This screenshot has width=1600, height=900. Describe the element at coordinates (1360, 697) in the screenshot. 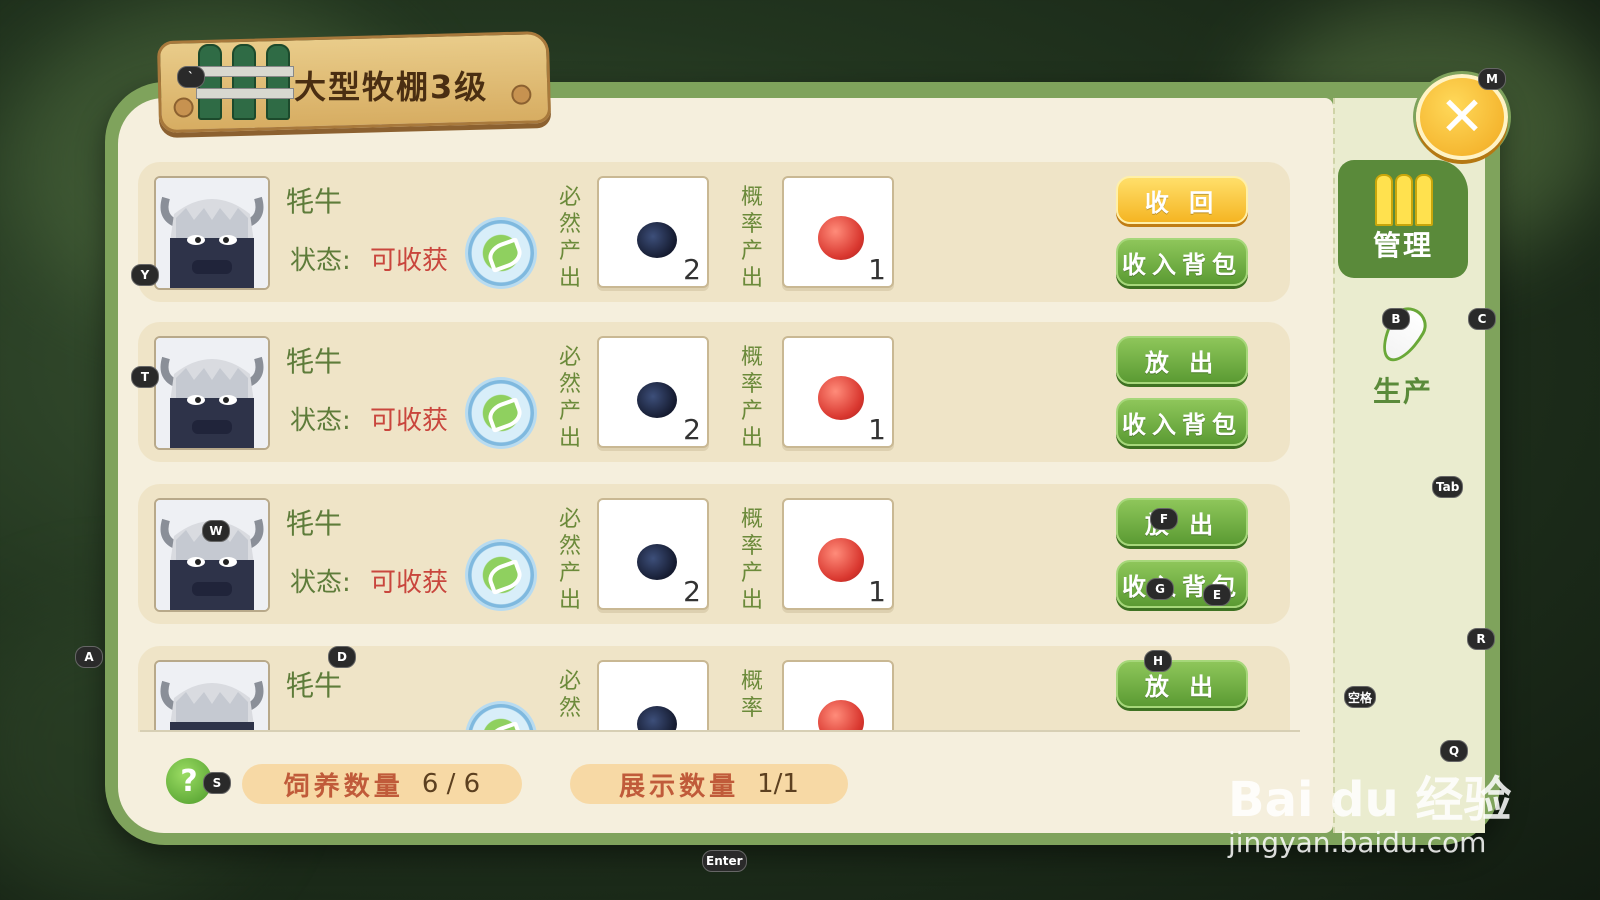

I see `key-hint-space: 空格` at that location.